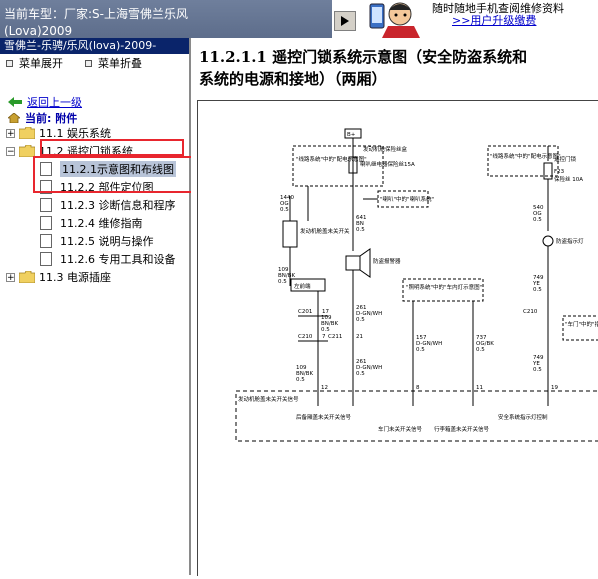 Image resolution: width=598 pixels, height=579 pixels. I want to click on tree-node-label: 11.2.4 维修指南, so click(101, 223).